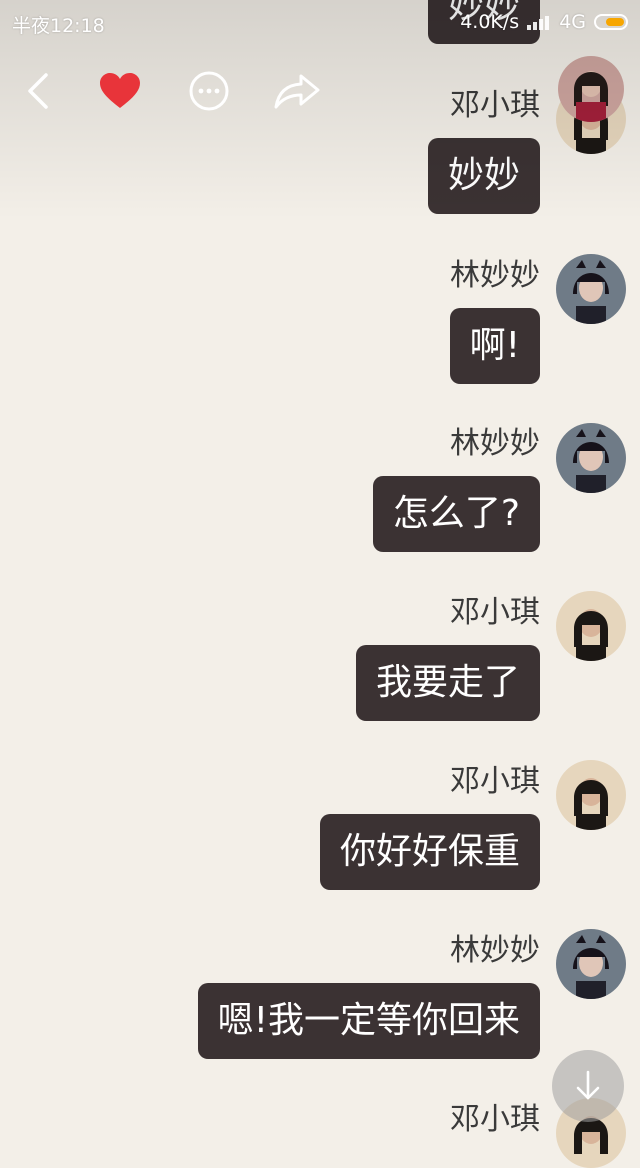 Image resolution: width=640 pixels, height=1168 pixels. I want to click on like-button, so click(120, 91).